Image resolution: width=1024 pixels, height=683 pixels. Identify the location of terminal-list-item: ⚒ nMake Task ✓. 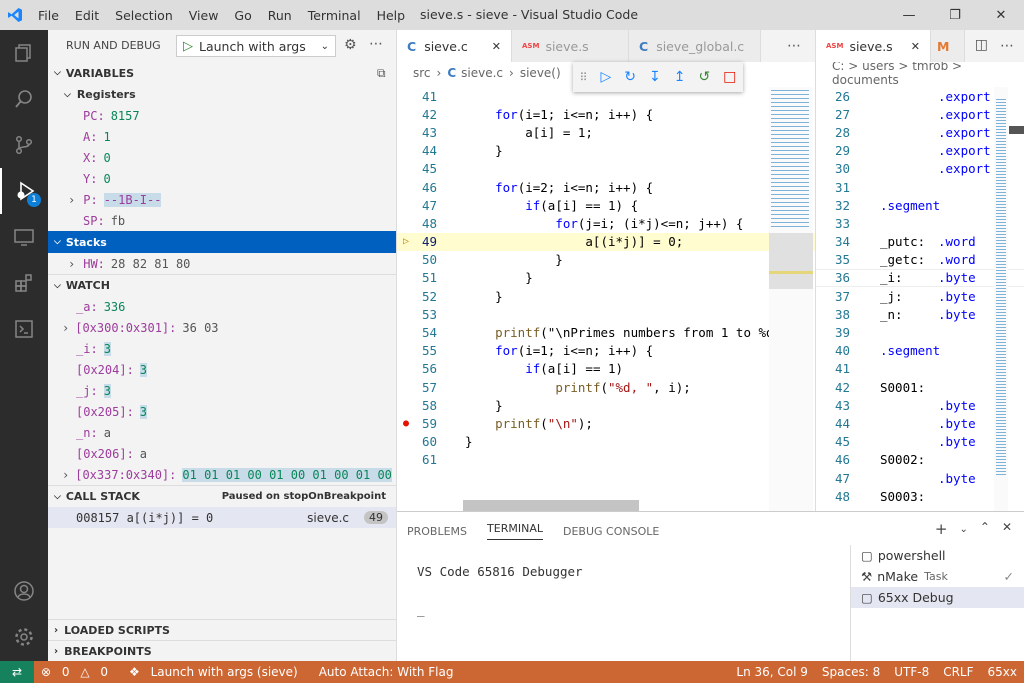
(937, 576).